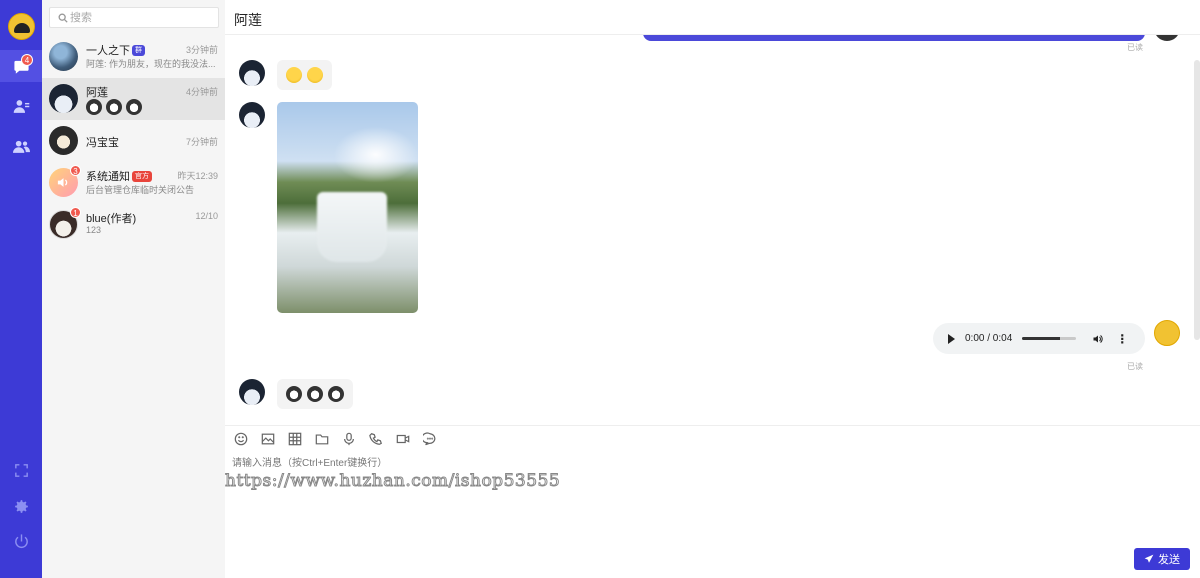 This screenshot has height=578, width=1200. I want to click on unread-badge: 3, so click(75, 170).